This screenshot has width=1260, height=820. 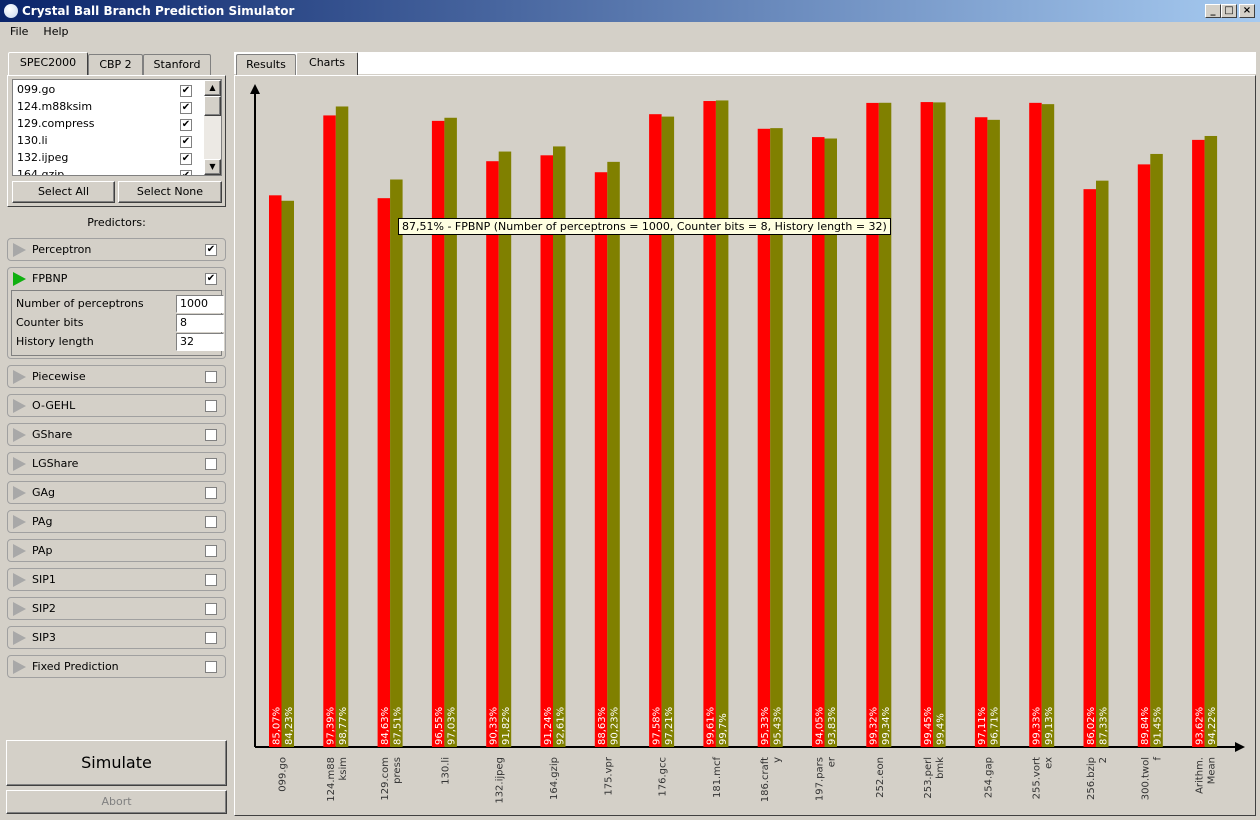 What do you see at coordinates (1247, 11) in the screenshot?
I see `close-button: ×` at bounding box center [1247, 11].